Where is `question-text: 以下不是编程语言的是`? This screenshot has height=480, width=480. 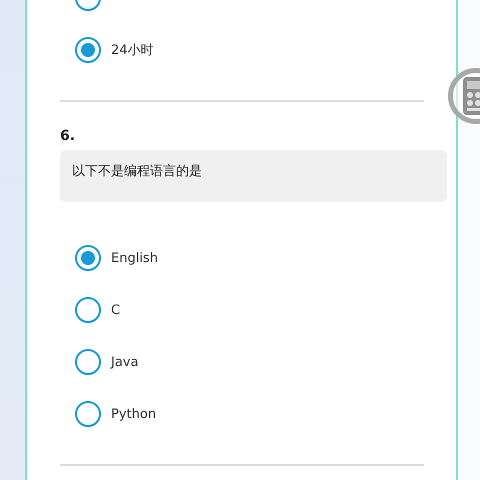 question-text: 以下不是编程语言的是 is located at coordinates (253, 176).